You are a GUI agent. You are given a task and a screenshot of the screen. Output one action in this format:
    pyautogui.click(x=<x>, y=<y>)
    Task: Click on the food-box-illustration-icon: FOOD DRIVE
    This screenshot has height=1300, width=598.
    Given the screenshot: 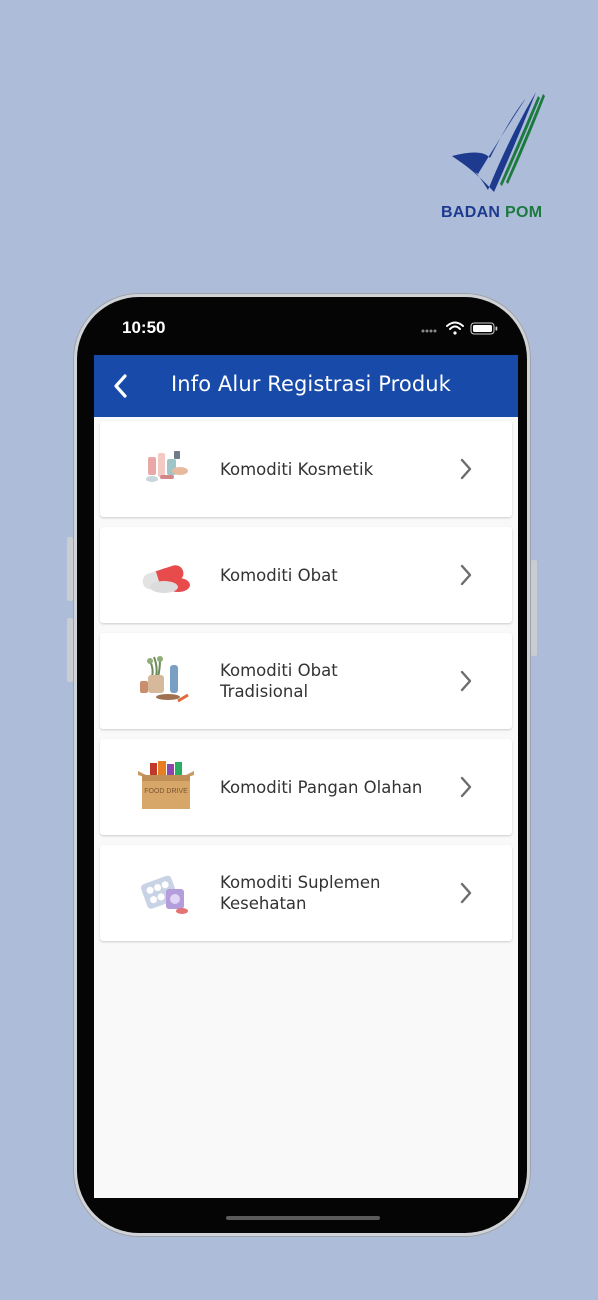 What is the action you would take?
    pyautogui.click(x=166, y=785)
    